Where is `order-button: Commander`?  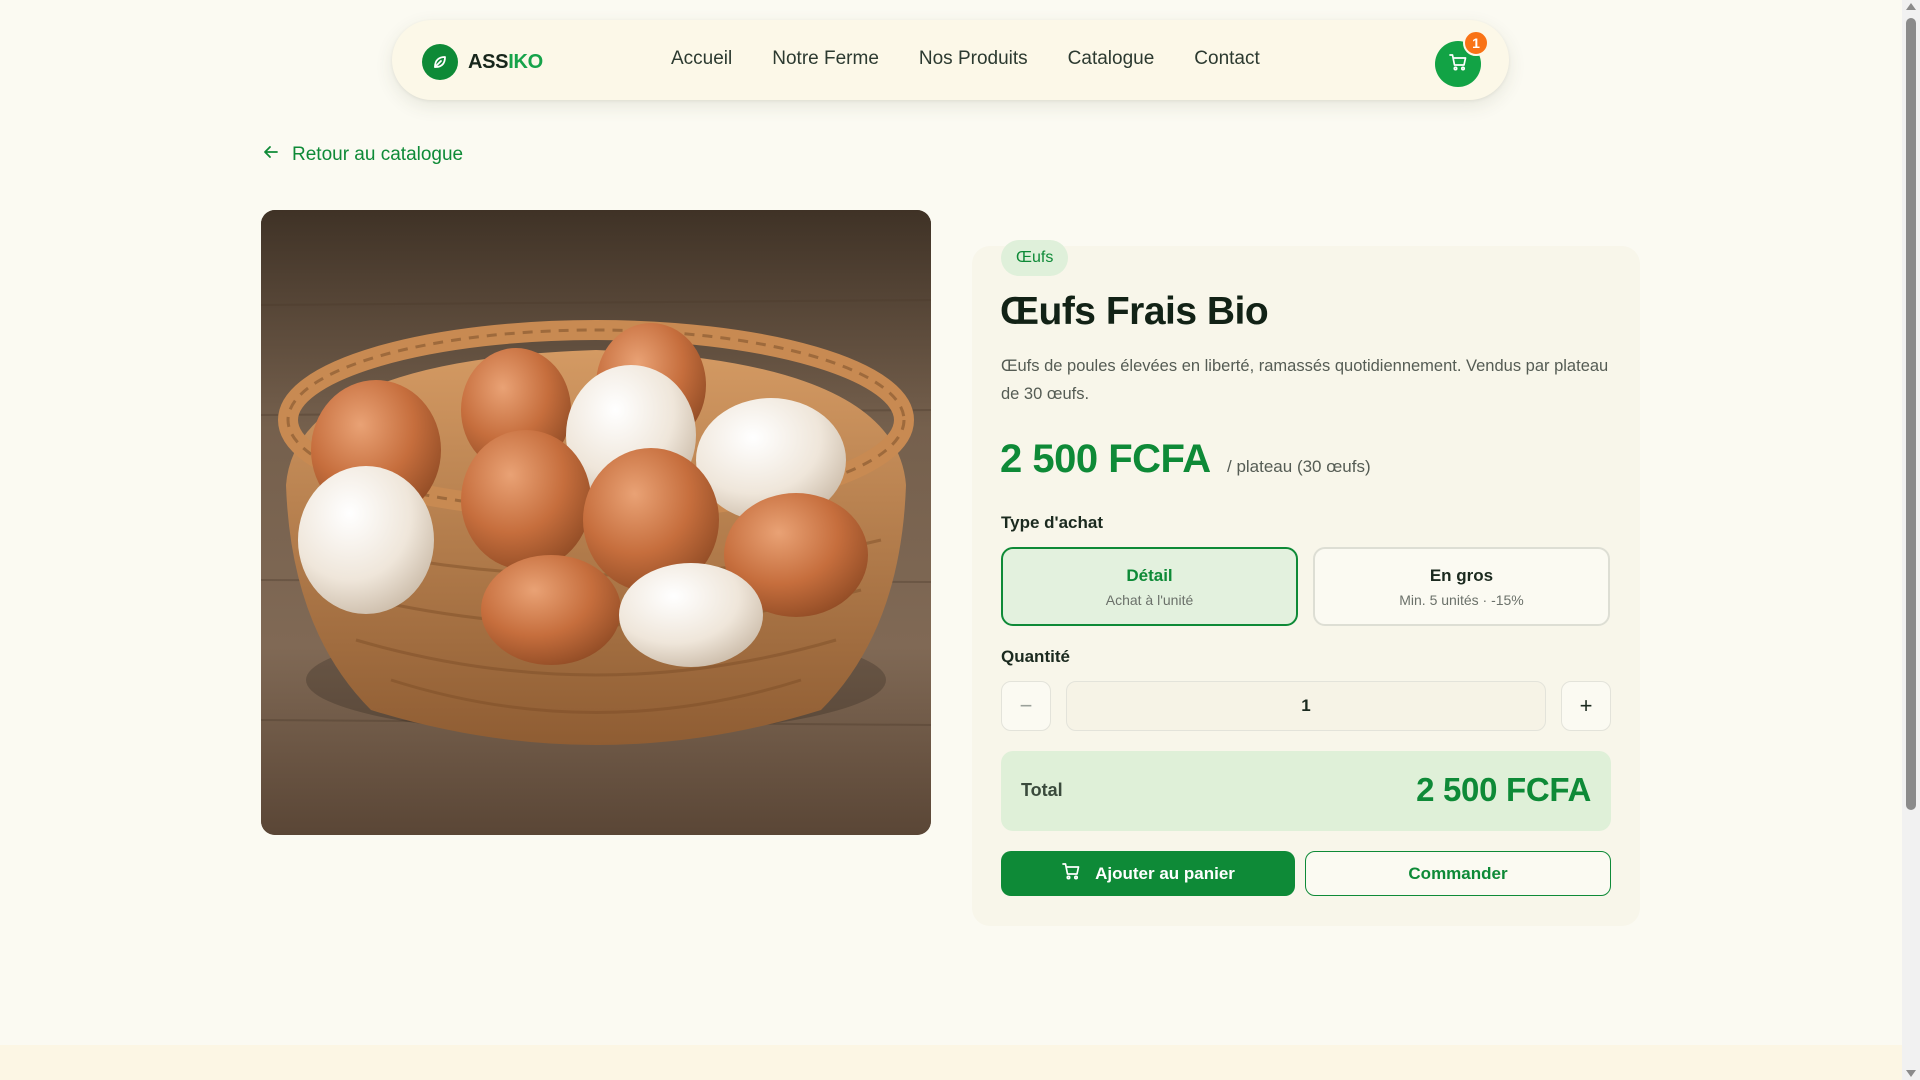
order-button: Commander is located at coordinates (1458, 873).